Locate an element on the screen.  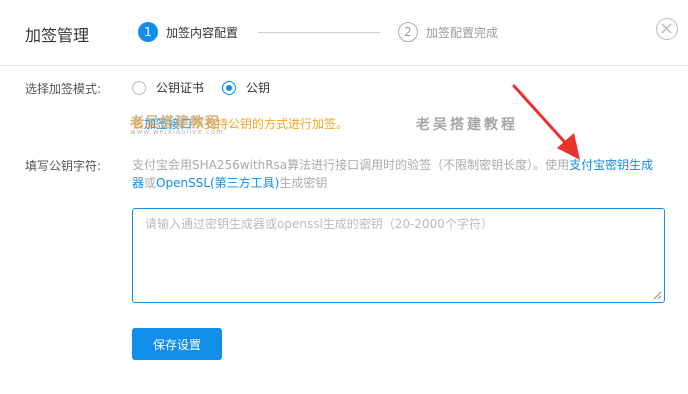
radio-public-key: 公钥 is located at coordinates (246, 87).